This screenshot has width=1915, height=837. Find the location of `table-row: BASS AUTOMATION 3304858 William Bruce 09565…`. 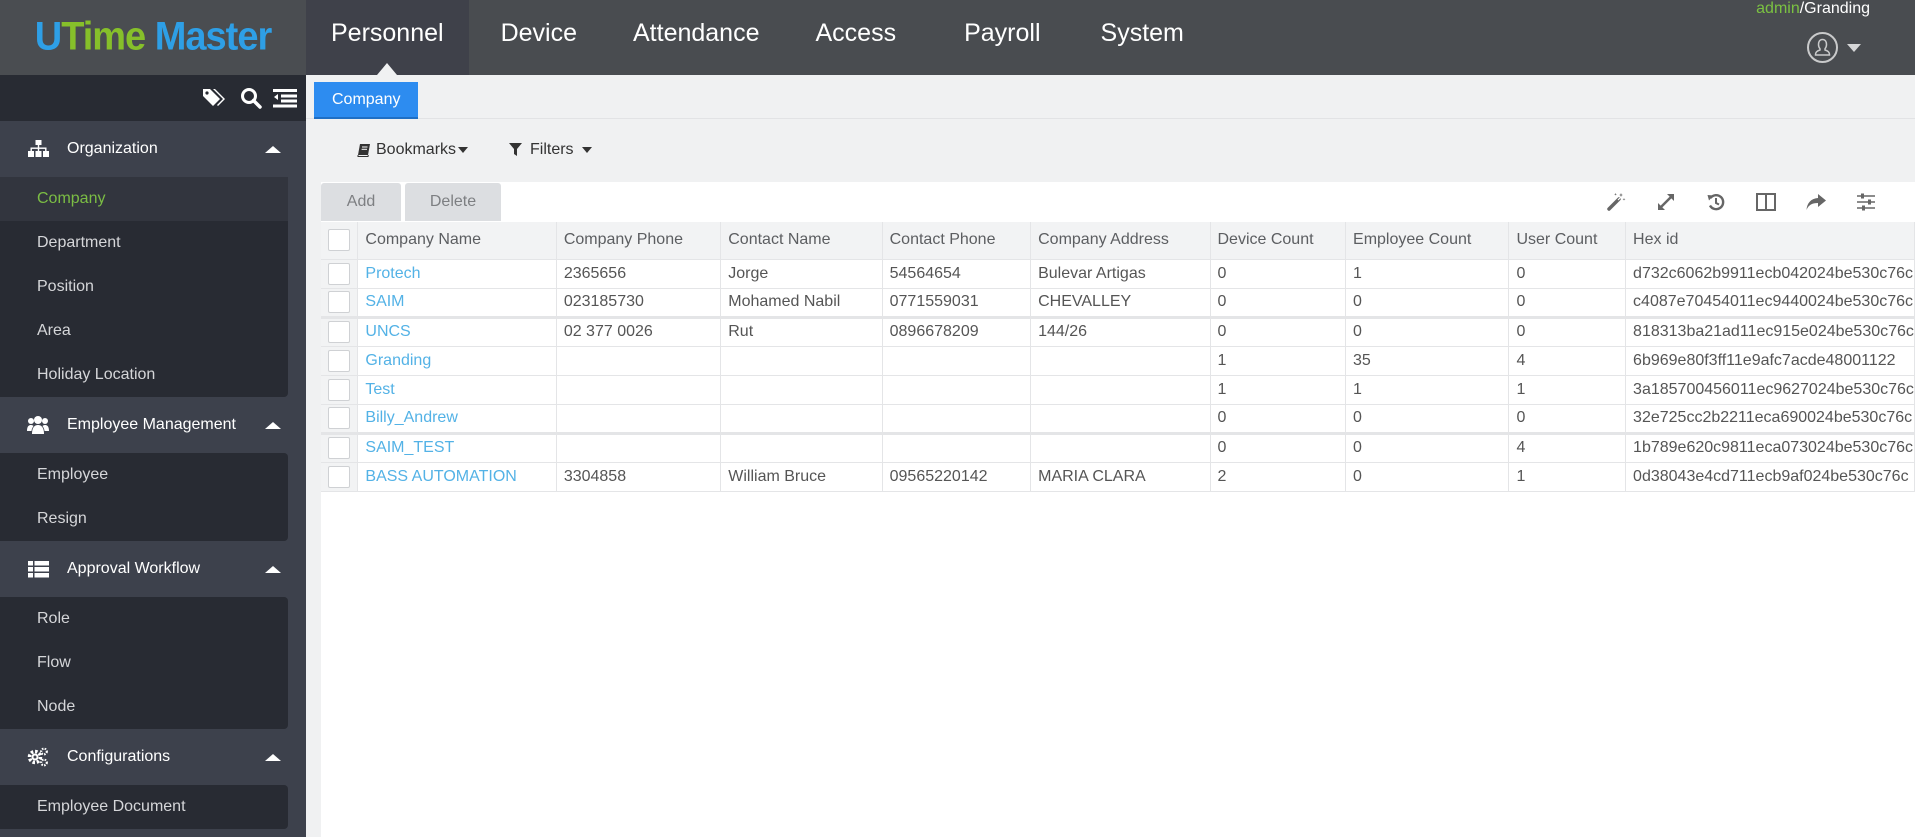

table-row: BASS AUTOMATION 3304858 William Bruce 09565… is located at coordinates (1118, 477).